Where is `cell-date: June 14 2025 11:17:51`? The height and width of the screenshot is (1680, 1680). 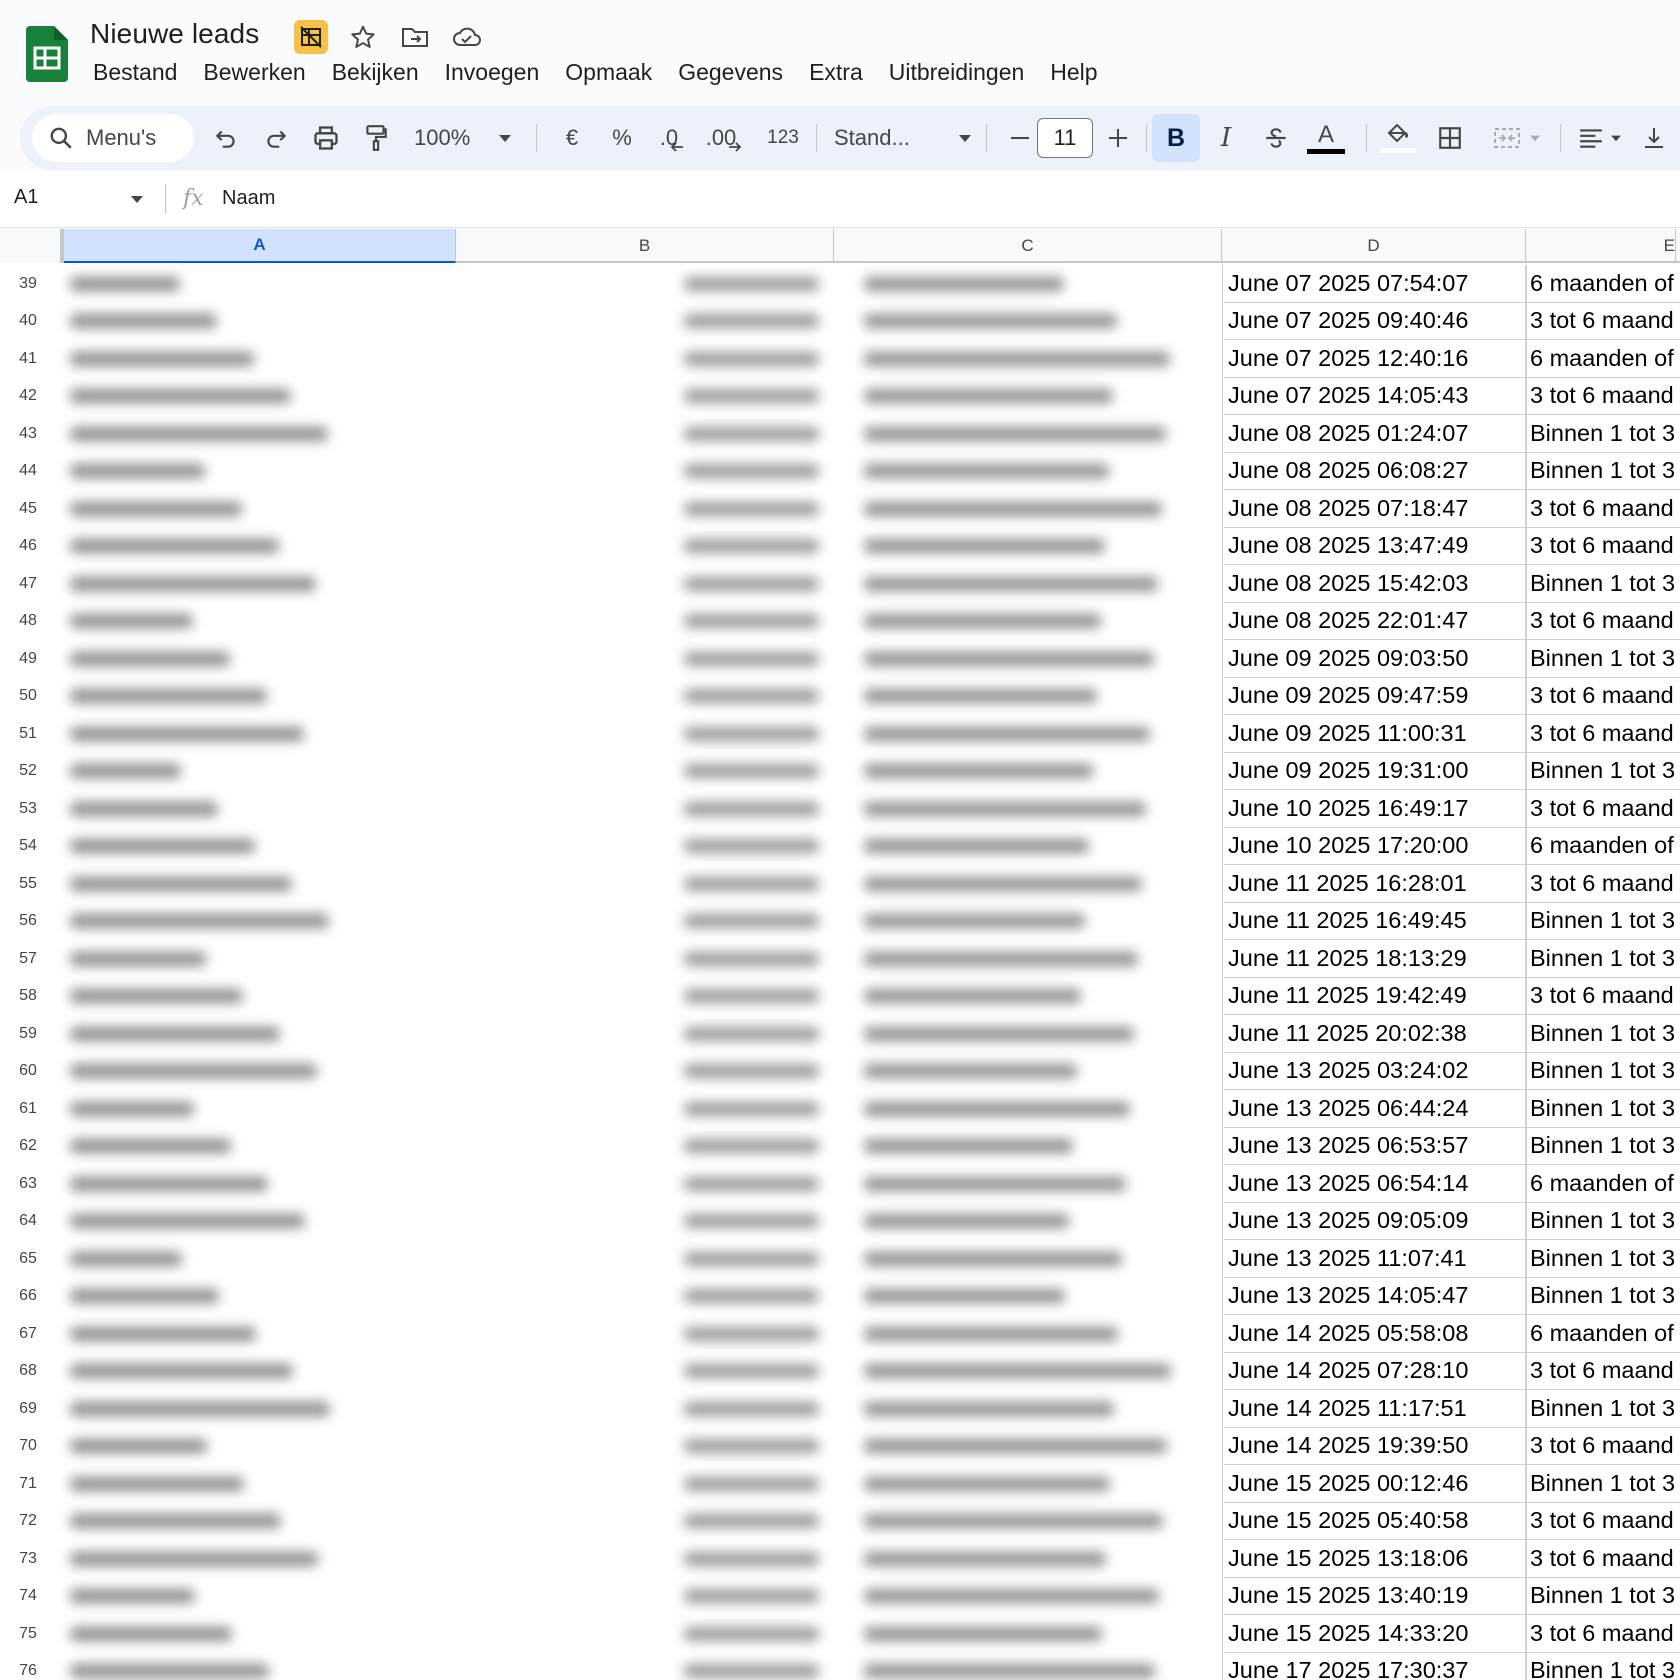
cell-date: June 14 2025 11:17:51 is located at coordinates (1375, 1409).